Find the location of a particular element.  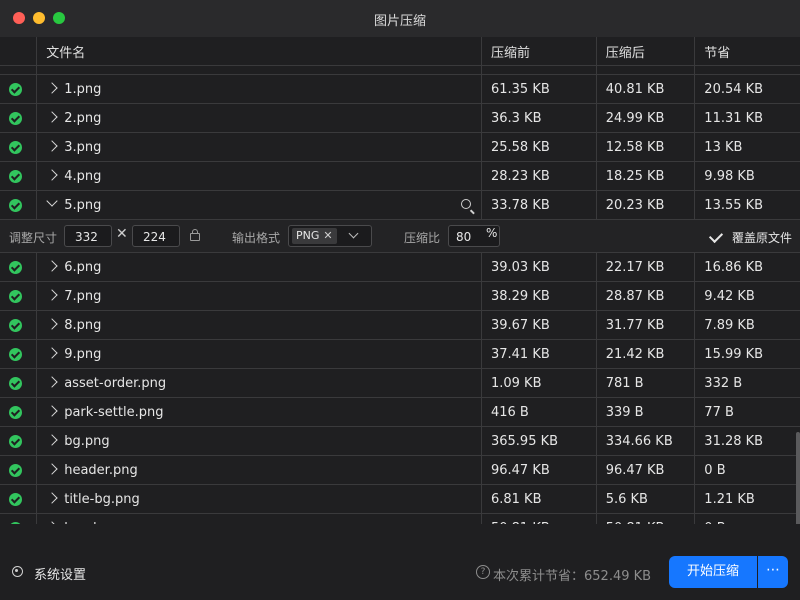

table-header-row: 文件名 压缩前 压缩后 节省 is located at coordinates (400, 51).